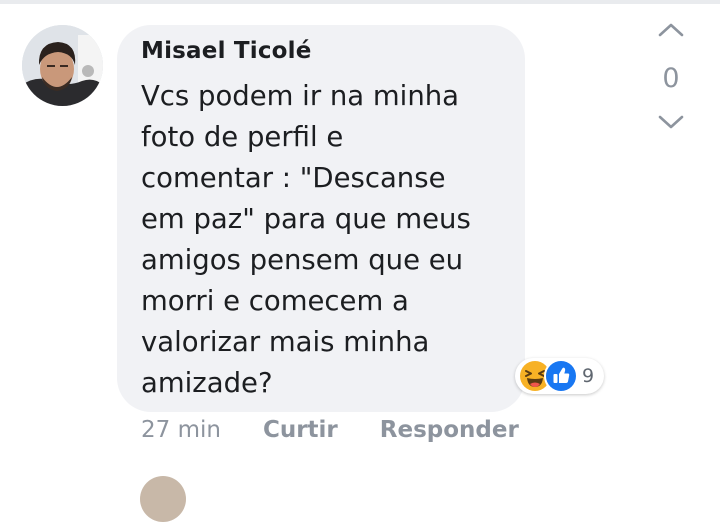 Image resolution: width=720 pixels, height=522 pixels. I want to click on comment-line: valorizar mais minha, so click(285, 342).